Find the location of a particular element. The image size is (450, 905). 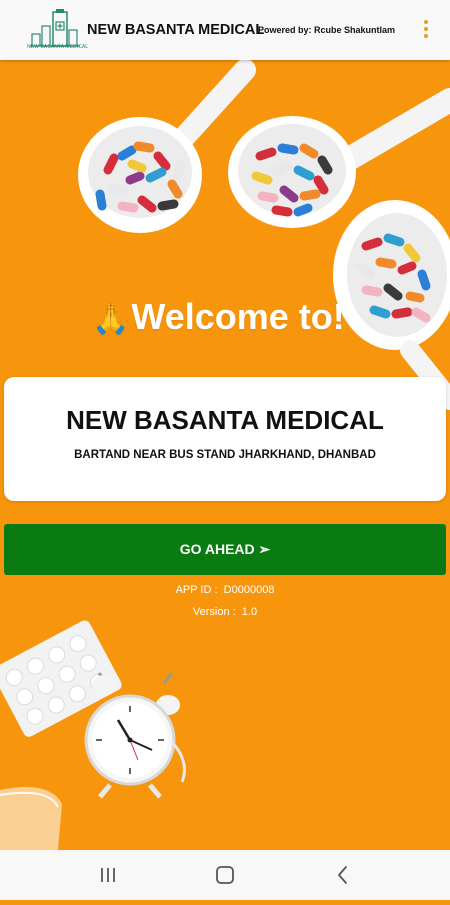

recent-apps-button is located at coordinates (108, 875).